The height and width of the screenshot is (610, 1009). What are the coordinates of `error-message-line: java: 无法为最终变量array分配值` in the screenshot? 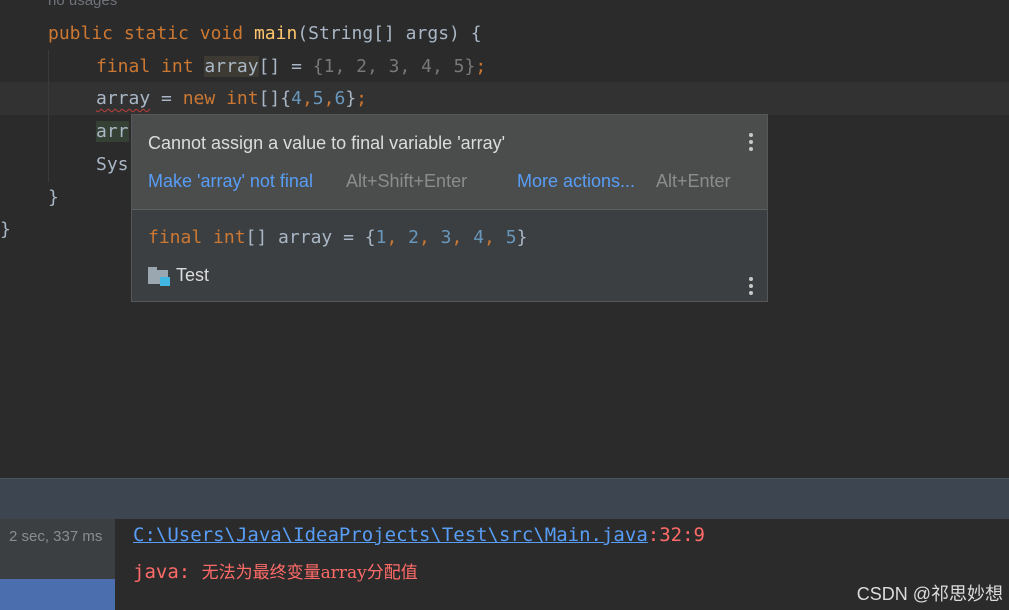 It's located at (275, 570).